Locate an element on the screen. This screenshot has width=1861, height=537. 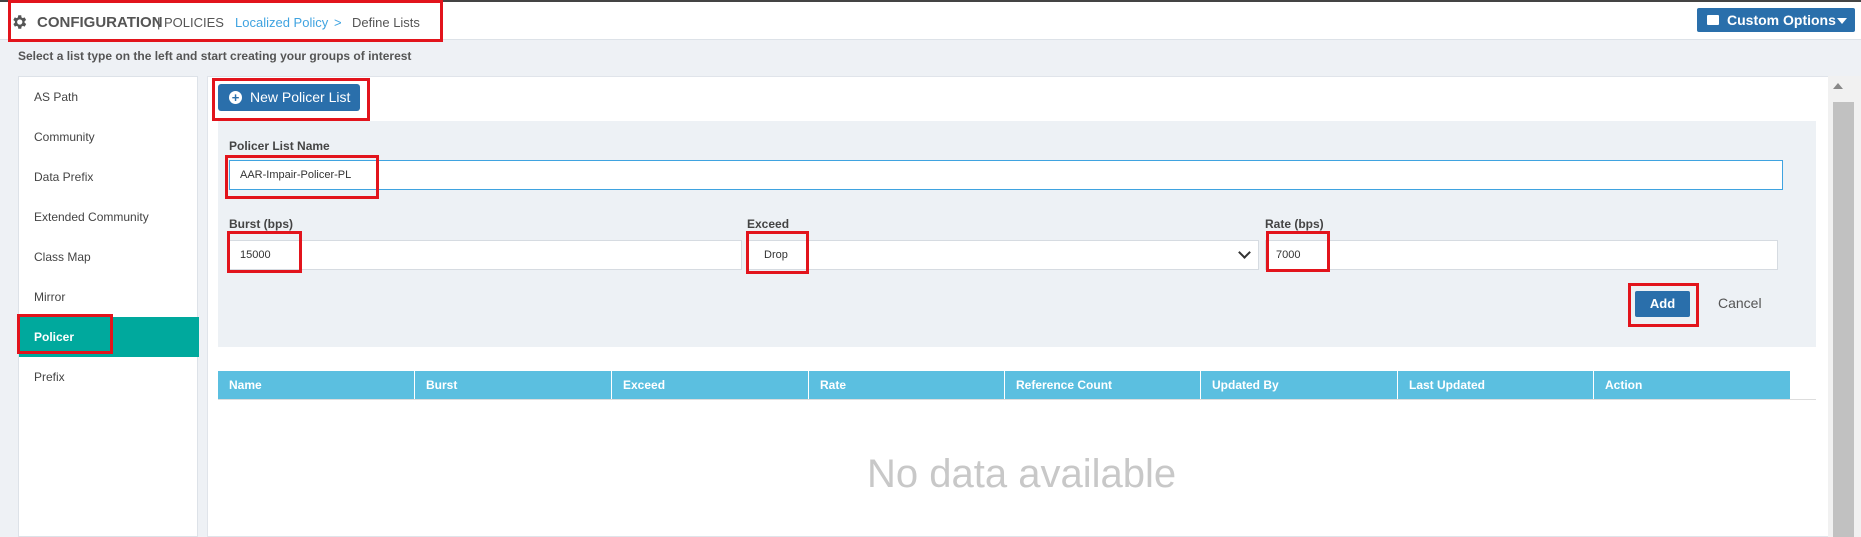
sidebar-item-mirror: Mirror is located at coordinates (109, 297).